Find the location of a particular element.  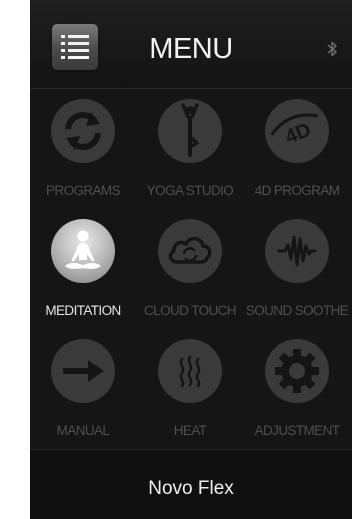

cloud-icon is located at coordinates (190, 250).